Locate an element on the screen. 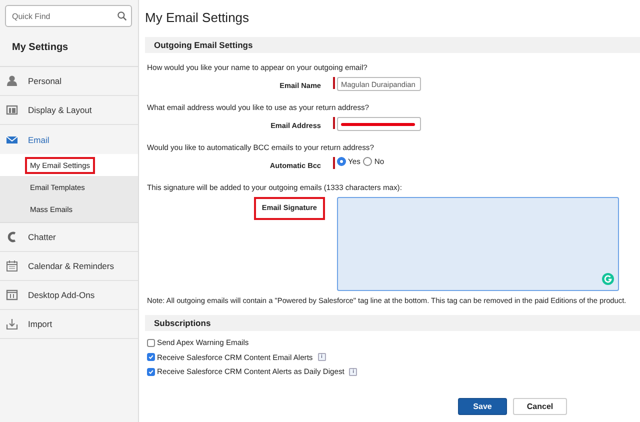  signature-textarea is located at coordinates (478, 244).